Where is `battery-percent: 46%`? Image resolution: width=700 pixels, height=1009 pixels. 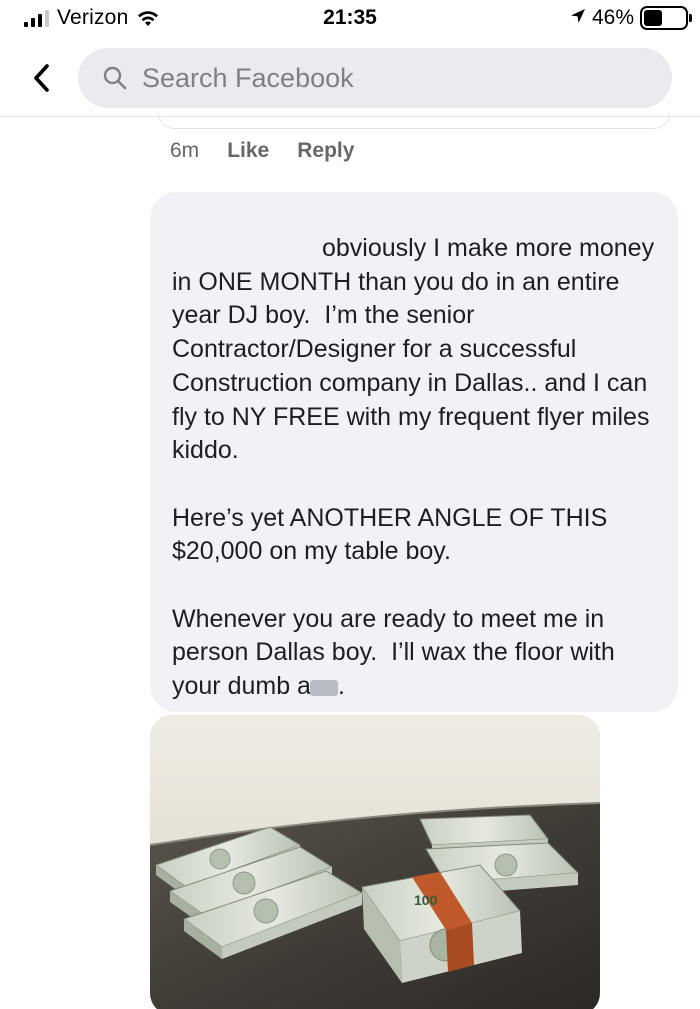
battery-percent: 46% is located at coordinates (612, 17).